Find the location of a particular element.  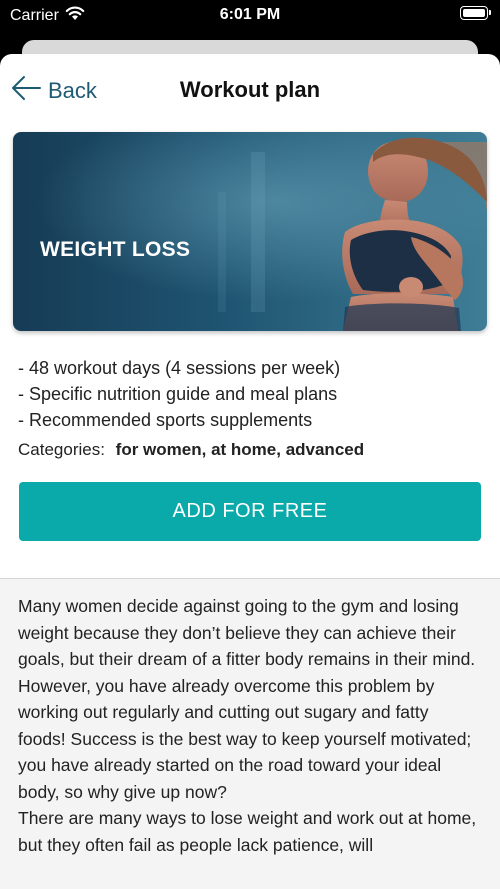

navigation-bar: Back Workout plan is located at coordinates (250, 91).